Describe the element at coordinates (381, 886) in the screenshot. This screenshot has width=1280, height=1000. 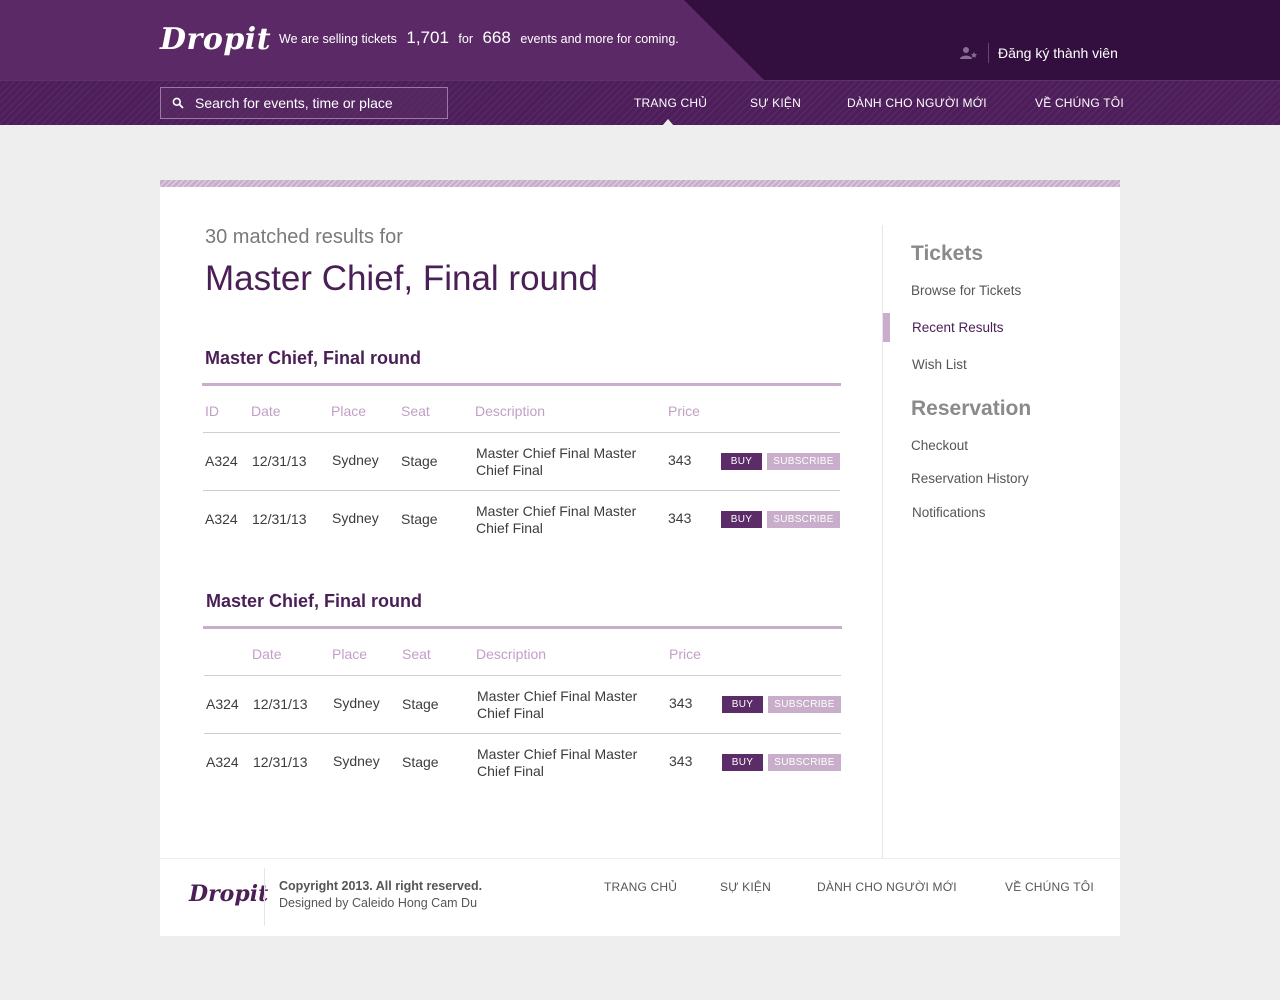
I see `footer-copyright: Copyright 2013. All right reserved.` at that location.